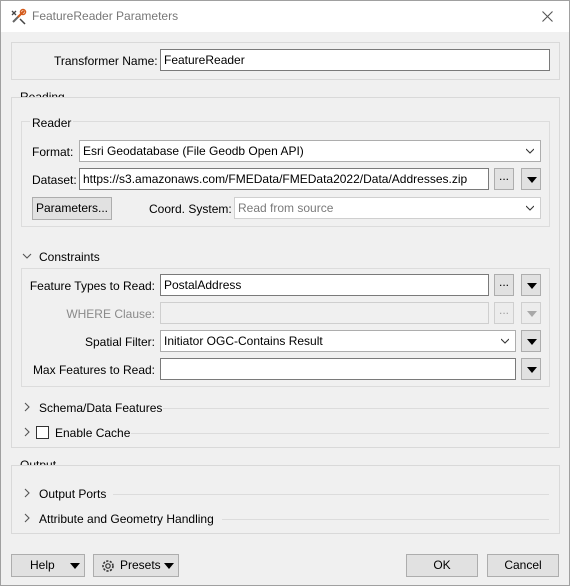 The image size is (570, 586). I want to click on cache-separator, so click(340, 433).